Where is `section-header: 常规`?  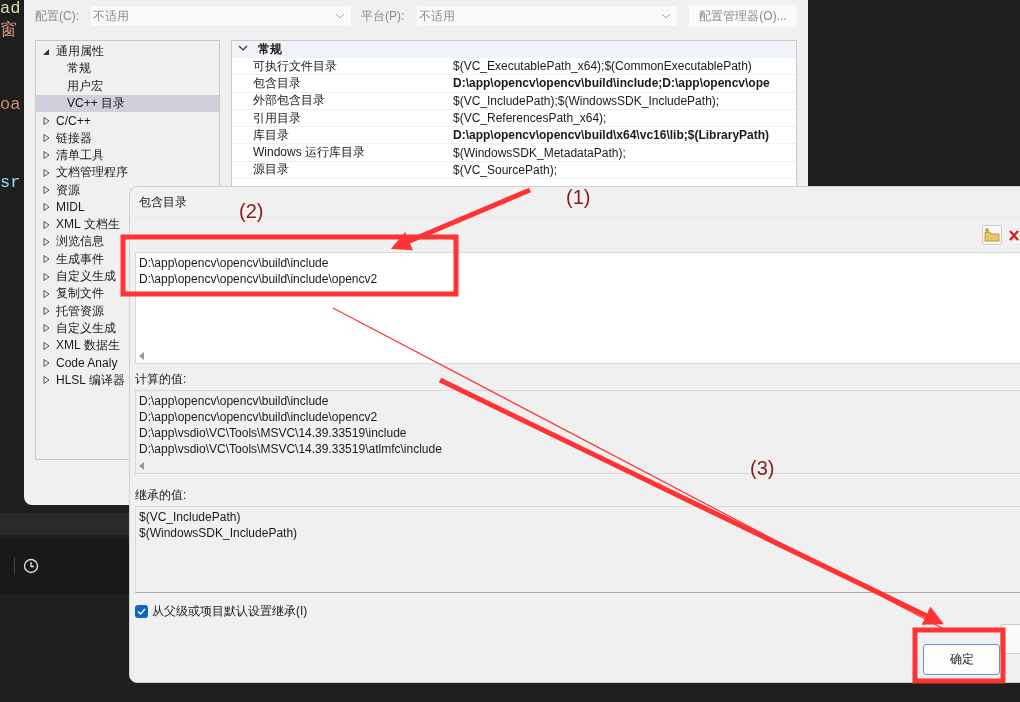 section-header: 常规 is located at coordinates (270, 49).